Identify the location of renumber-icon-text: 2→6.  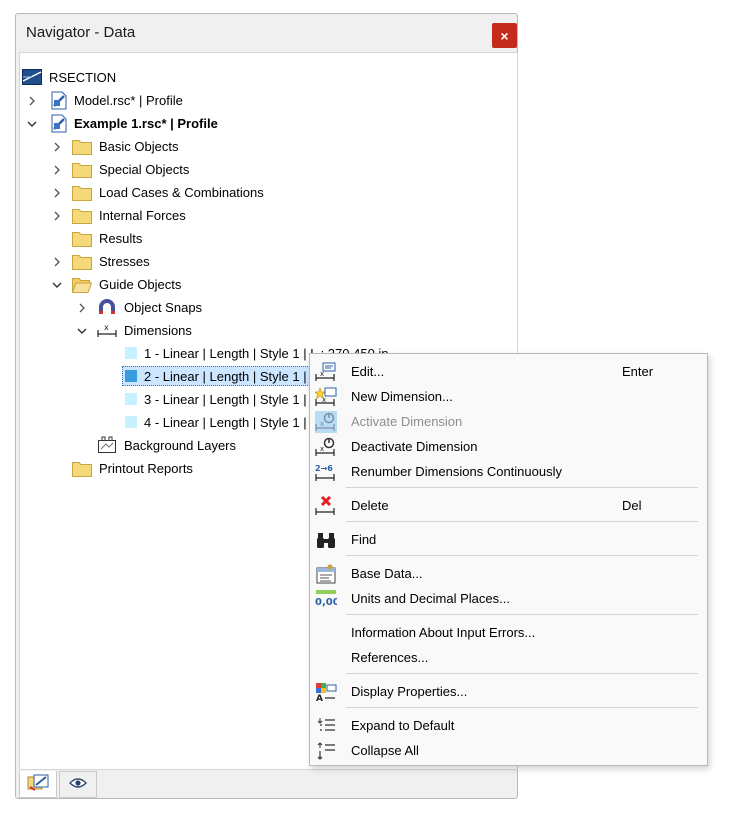
(324, 468).